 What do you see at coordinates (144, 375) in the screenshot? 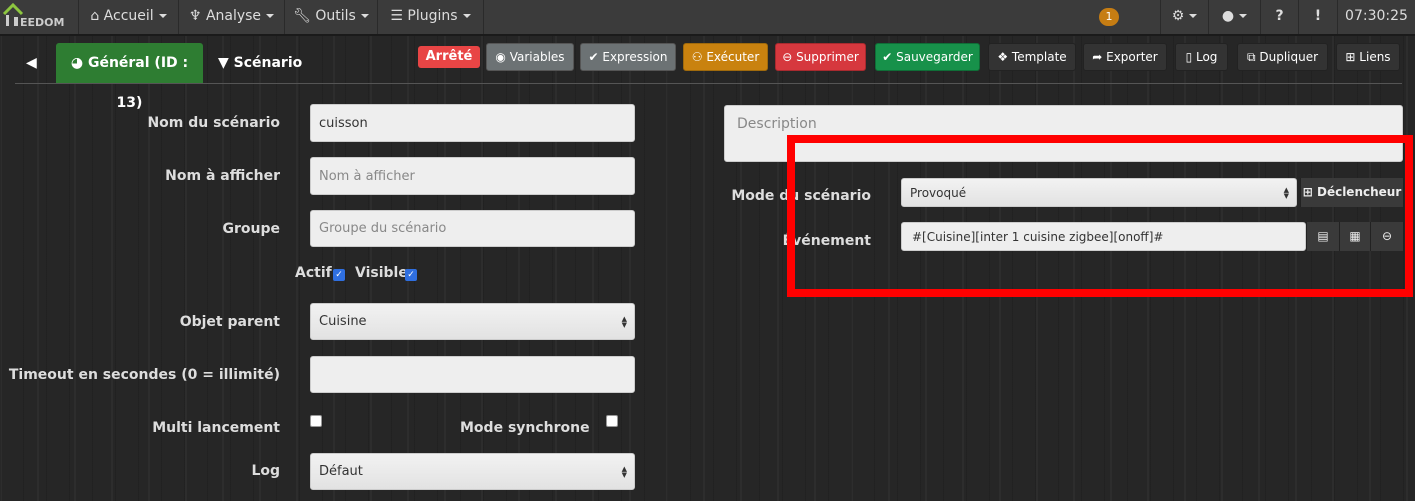
I see `label-timeout: Timeout en secondes (0 = illimité)` at bounding box center [144, 375].